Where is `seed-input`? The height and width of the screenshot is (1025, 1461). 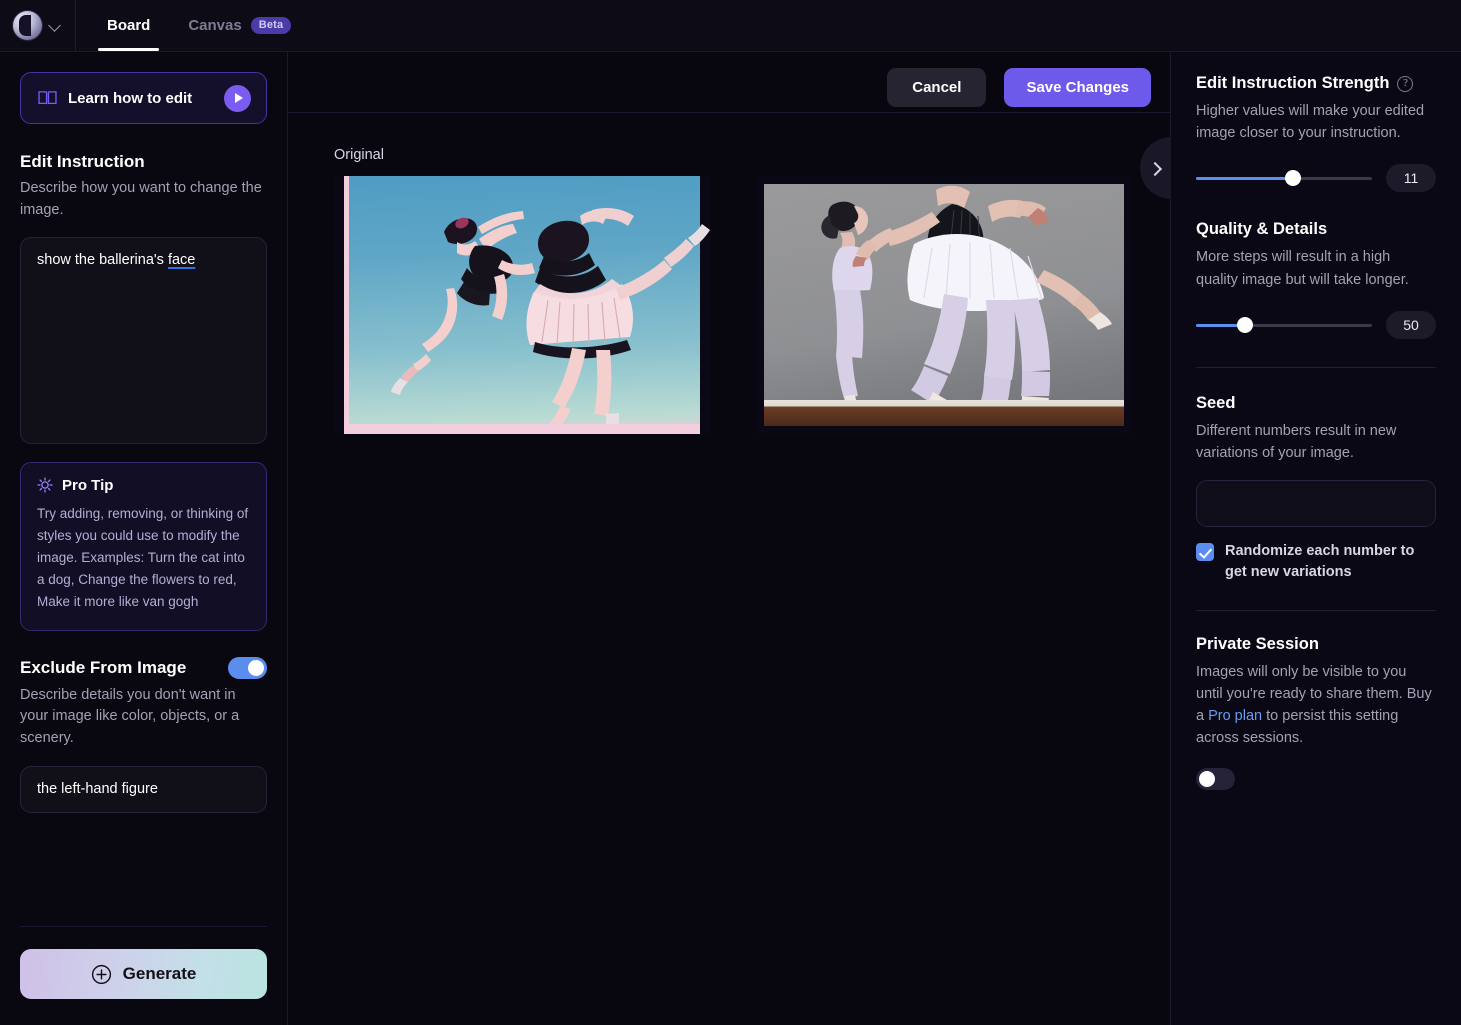 seed-input is located at coordinates (1316, 504).